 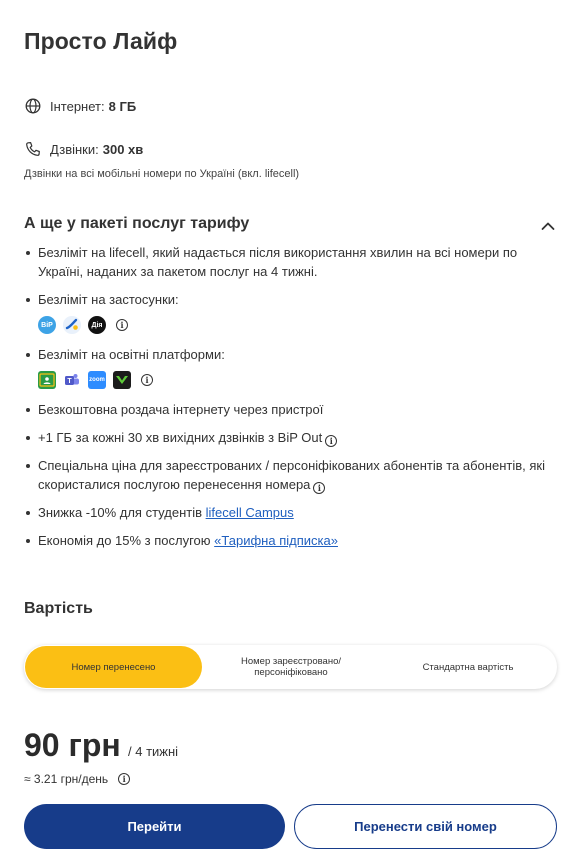 What do you see at coordinates (97, 380) in the screenshot?
I see `zoom-icon: zoom` at bounding box center [97, 380].